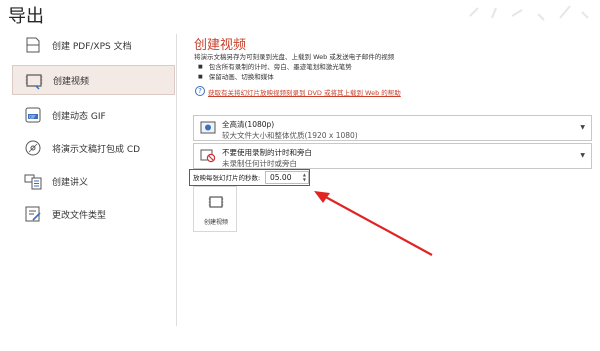 Image resolution: width=600 pixels, height=351 pixels. Describe the element at coordinates (93, 181) in the screenshot. I see `nav-item-create-handout: 创建讲义` at that location.